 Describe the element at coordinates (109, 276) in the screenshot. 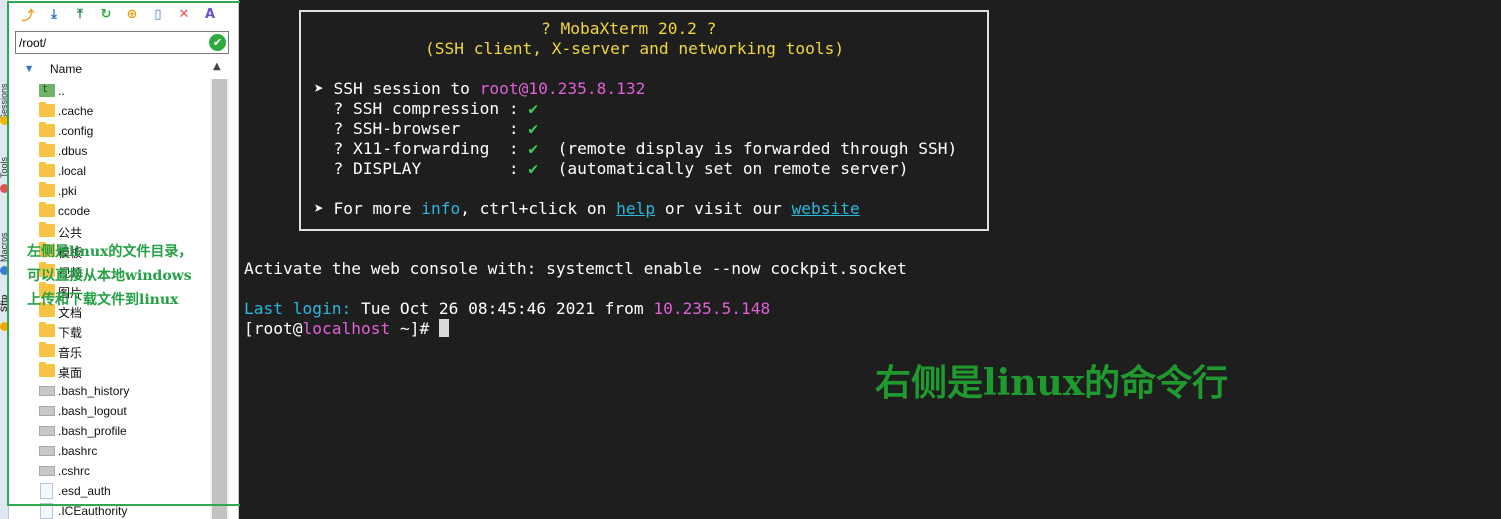

I see `left-annotation-line: 可以直接从本地windows` at that location.